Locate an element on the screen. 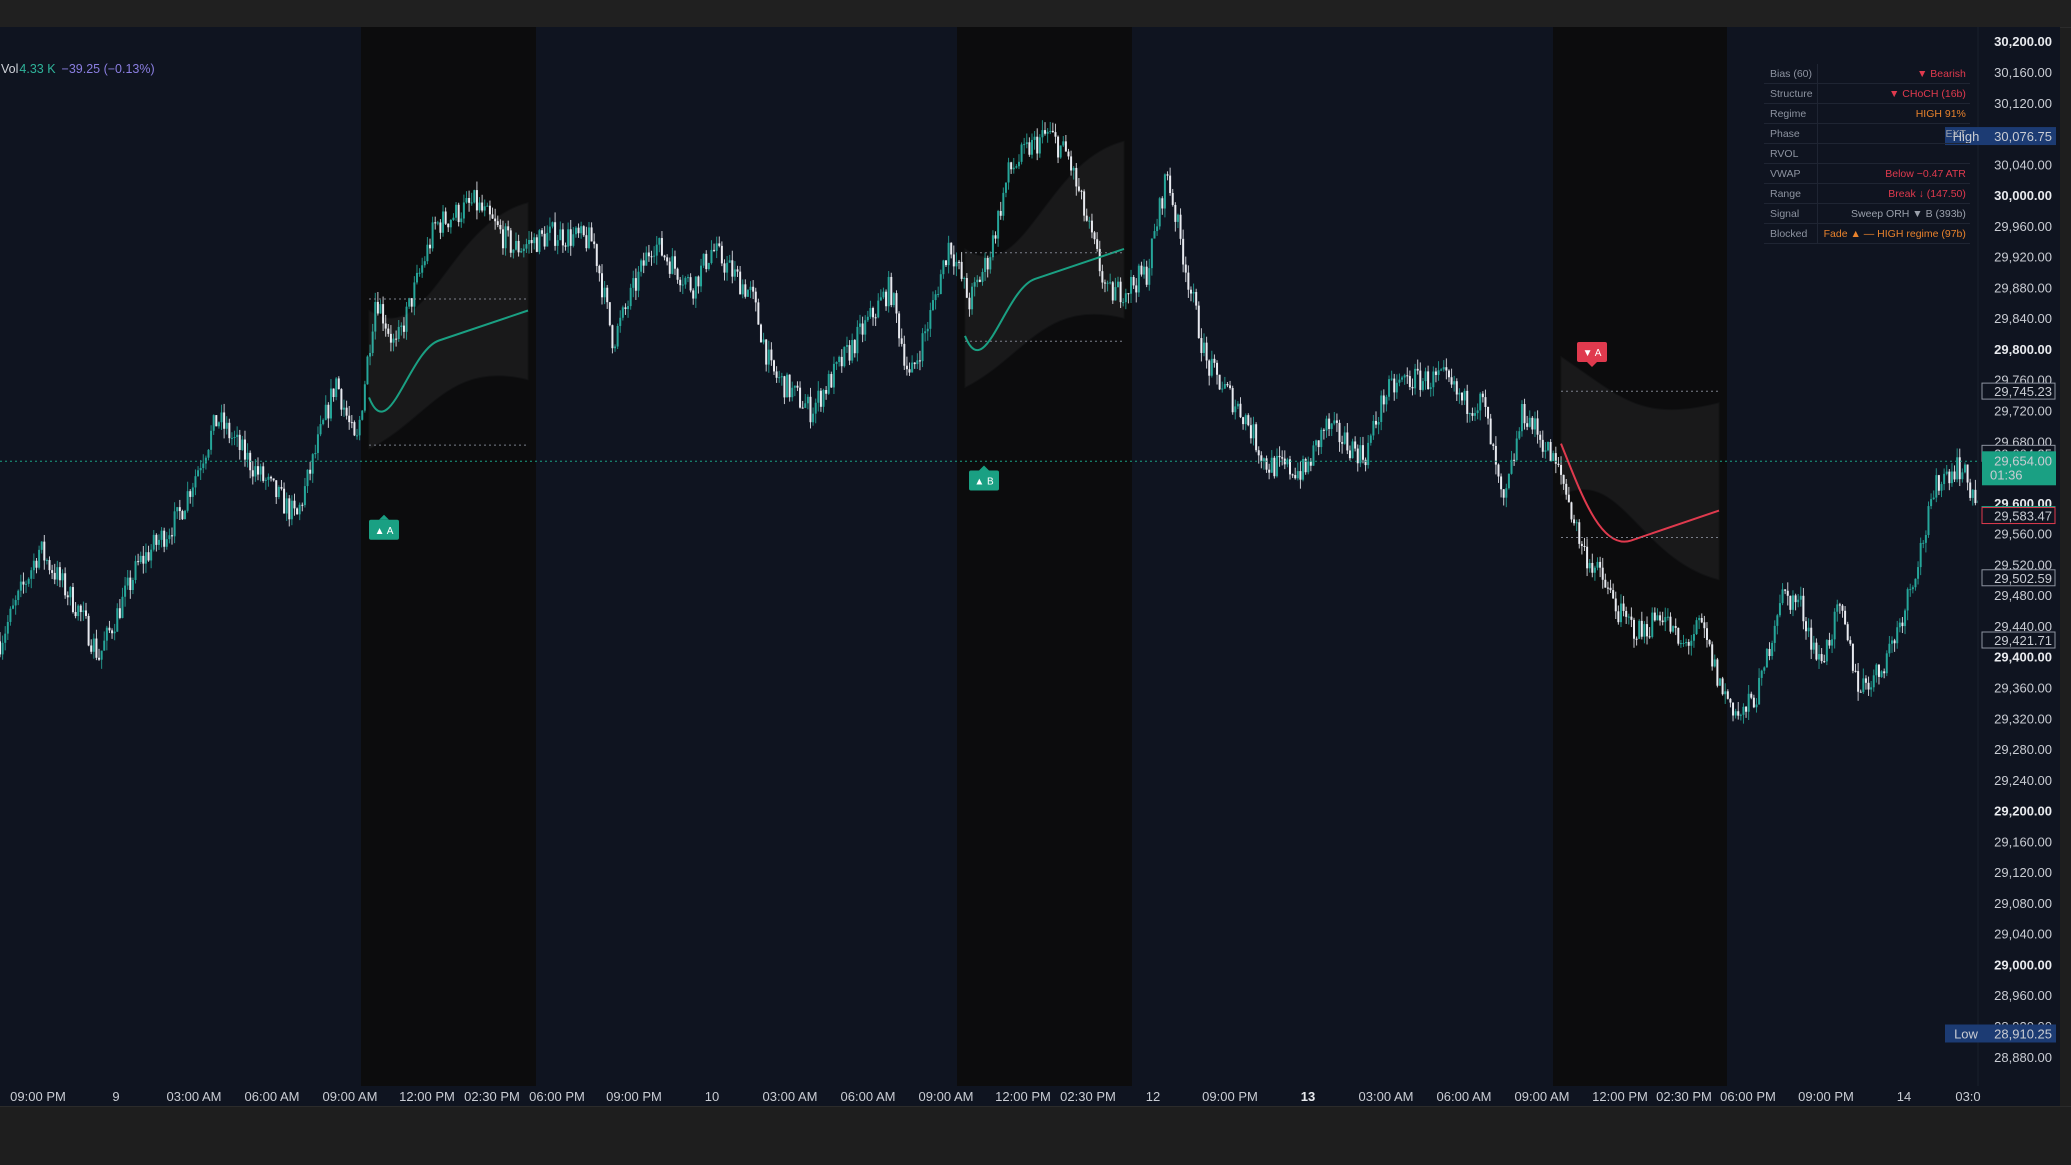  high-value: 30,076.75 is located at coordinates (2023, 136).